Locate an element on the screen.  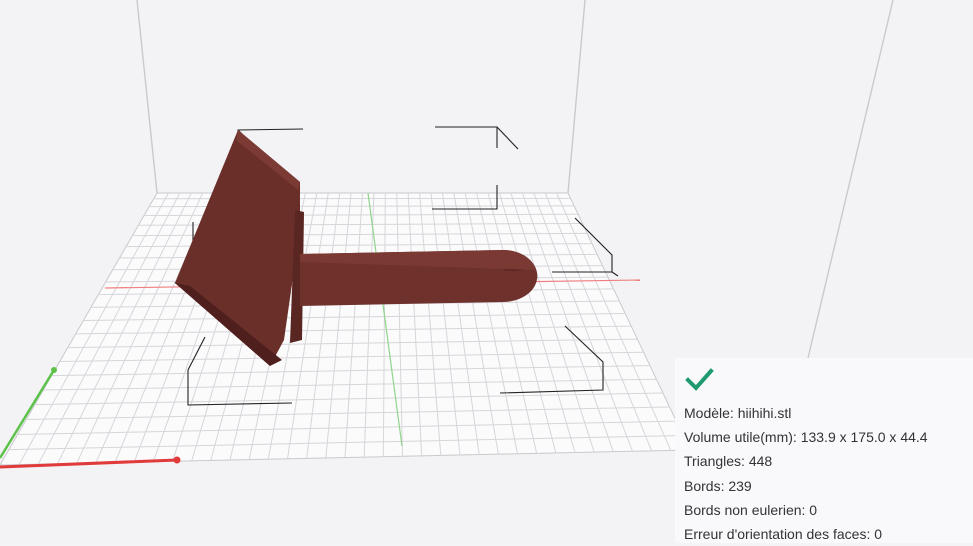
checkmark-icon is located at coordinates (699, 380).